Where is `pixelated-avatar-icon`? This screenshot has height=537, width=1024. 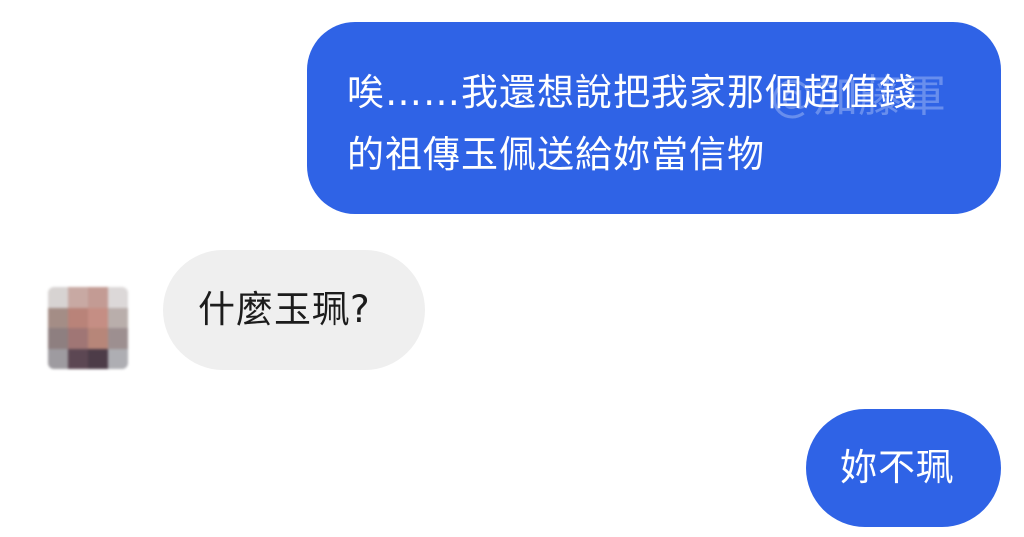 pixelated-avatar-icon is located at coordinates (88, 328).